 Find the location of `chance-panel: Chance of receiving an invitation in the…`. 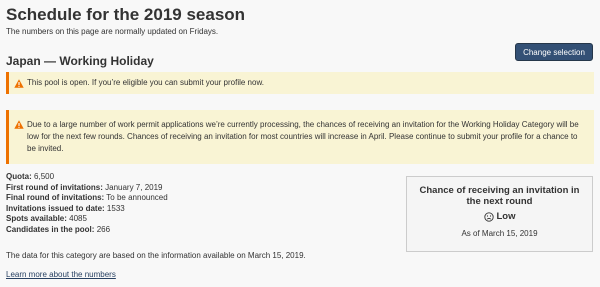

chance-panel: Chance of receiving an invitation in the… is located at coordinates (499, 214).